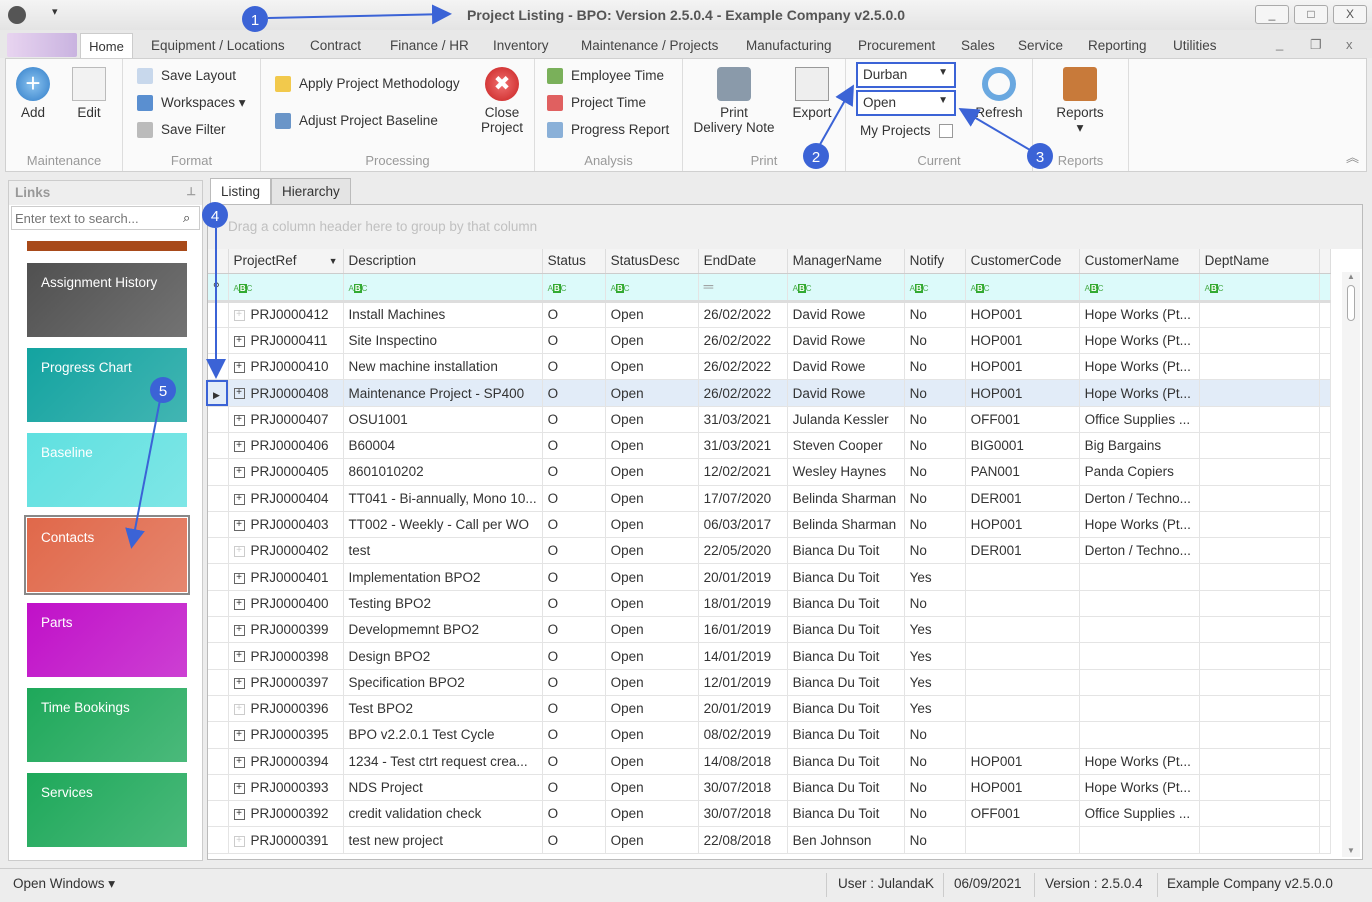 The image size is (1372, 902). Describe the element at coordinates (935, 288) in the screenshot. I see `filter-cell-notify: ABC` at that location.